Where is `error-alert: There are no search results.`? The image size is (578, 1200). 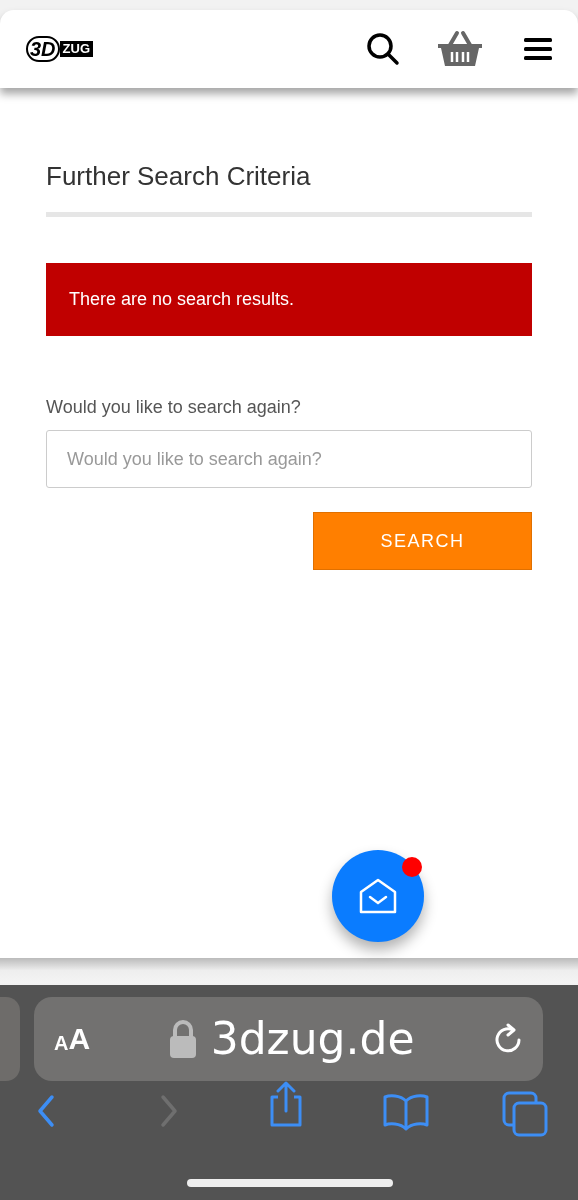
error-alert: There are no search results. is located at coordinates (289, 299).